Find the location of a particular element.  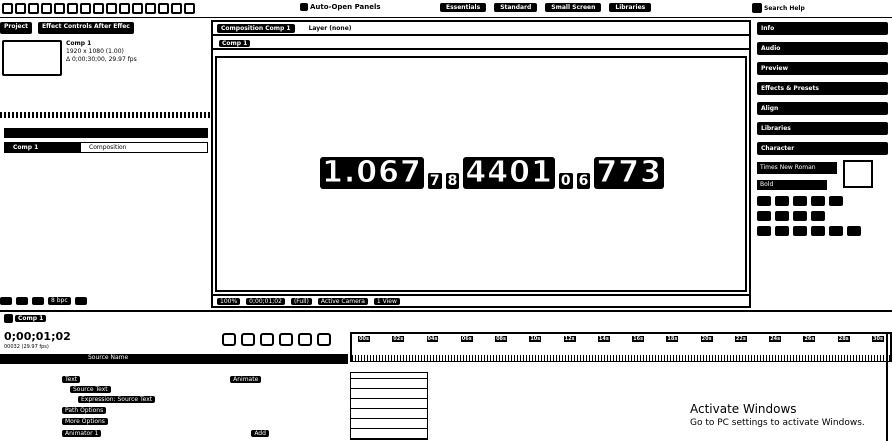

rectangle-tool-icon is located at coordinates (98, 8).